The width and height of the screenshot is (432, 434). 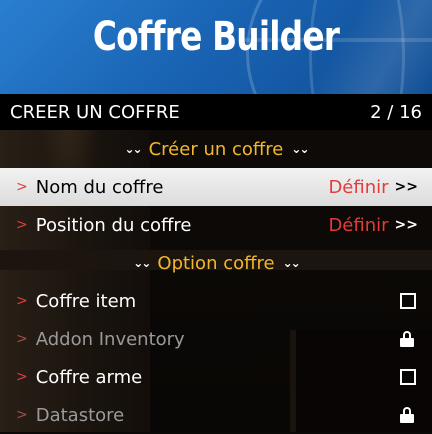 I want to click on banner-title: Coffre Builder, so click(x=216, y=37).